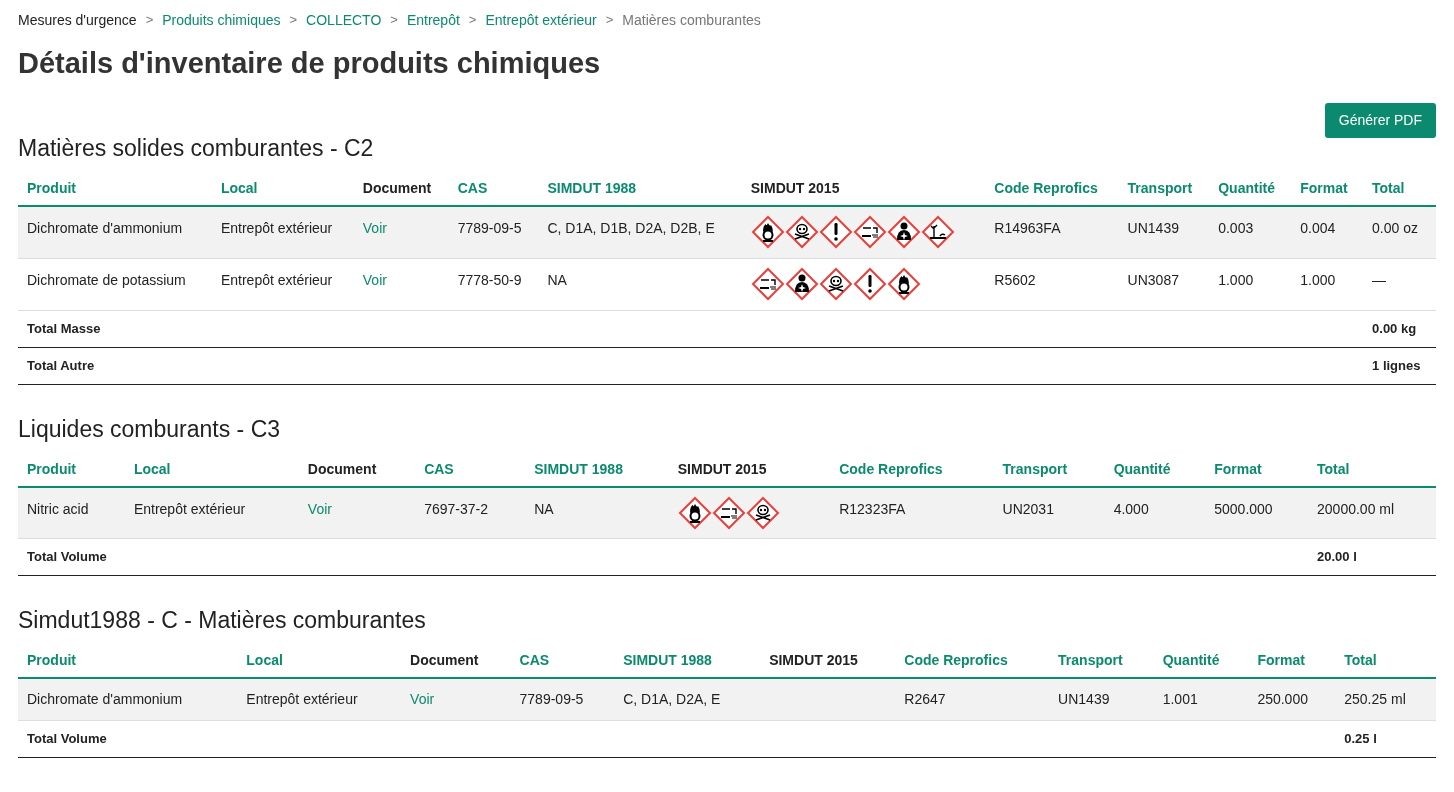  Describe the element at coordinates (58, 508) in the screenshot. I see `table-cell: Nitric acid` at that location.